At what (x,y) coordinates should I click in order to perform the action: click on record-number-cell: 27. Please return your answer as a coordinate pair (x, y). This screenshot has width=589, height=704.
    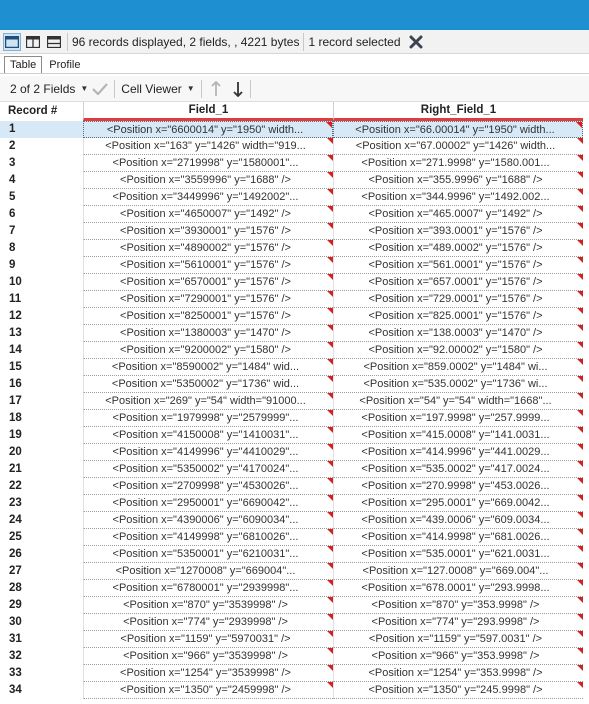
    Looking at the image, I should click on (41, 571).